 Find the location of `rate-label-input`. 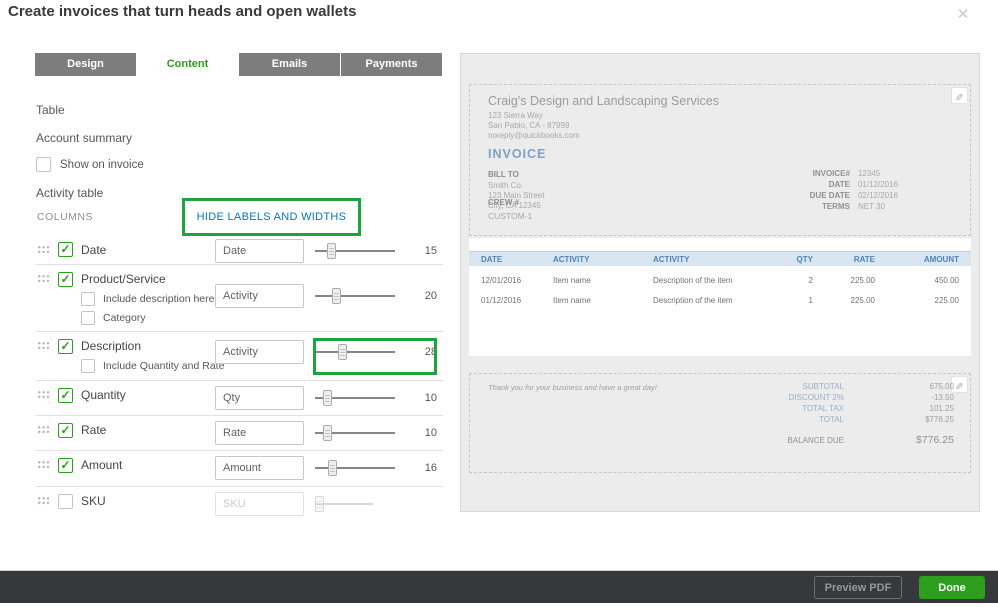

rate-label-input is located at coordinates (259, 433).